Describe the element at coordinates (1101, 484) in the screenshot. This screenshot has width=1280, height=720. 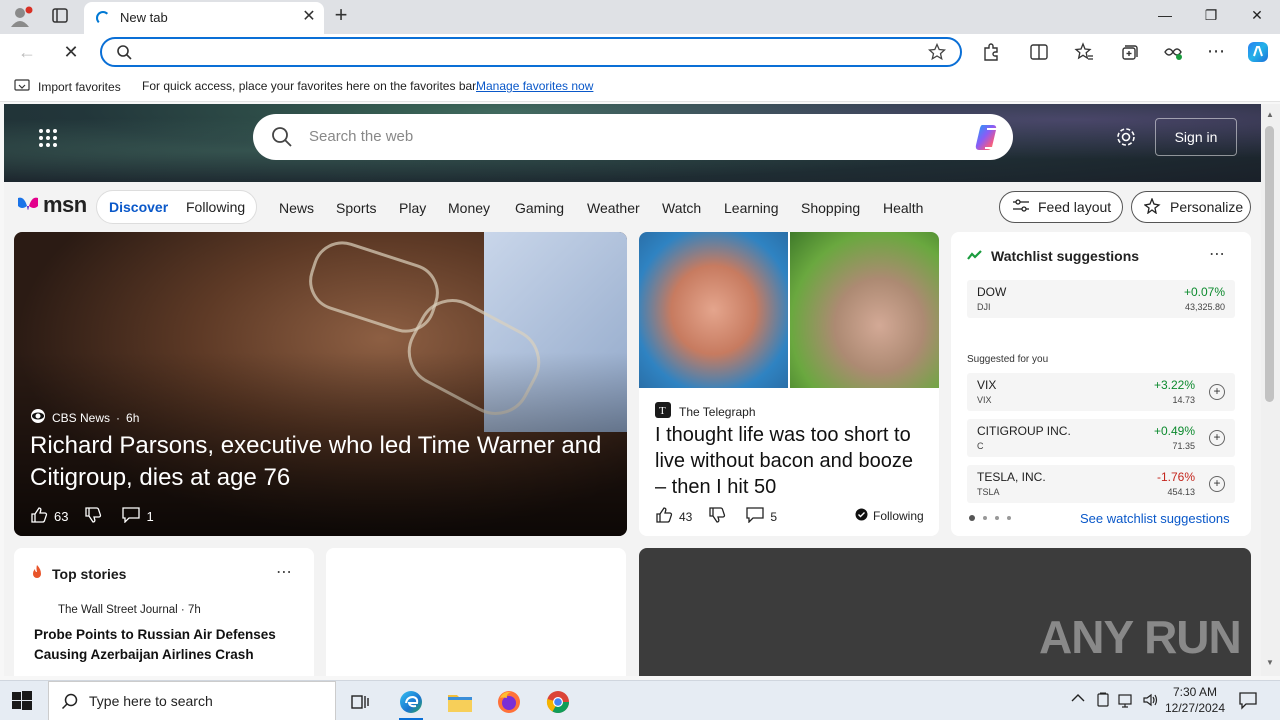
I see `watchlist-row: TESLA, INC. TSLA -1.76% 454.13 +` at that location.